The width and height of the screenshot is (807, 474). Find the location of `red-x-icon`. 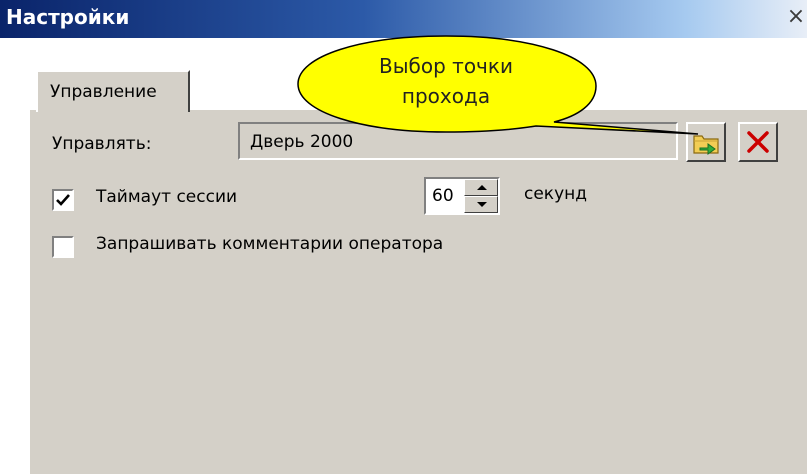

red-x-icon is located at coordinates (758, 142).